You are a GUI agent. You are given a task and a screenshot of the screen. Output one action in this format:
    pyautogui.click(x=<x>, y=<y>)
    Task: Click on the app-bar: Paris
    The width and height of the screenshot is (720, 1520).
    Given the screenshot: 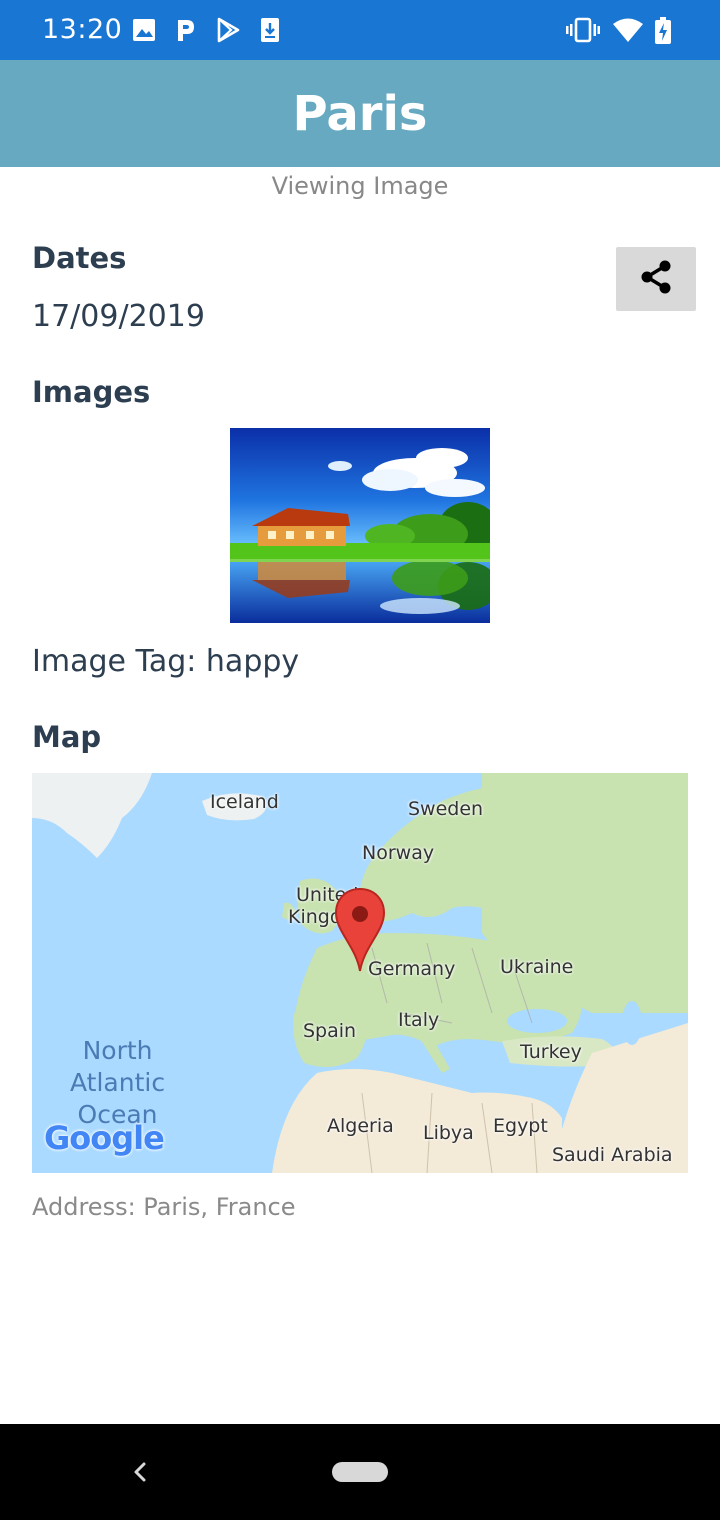 What is the action you would take?
    pyautogui.click(x=360, y=113)
    